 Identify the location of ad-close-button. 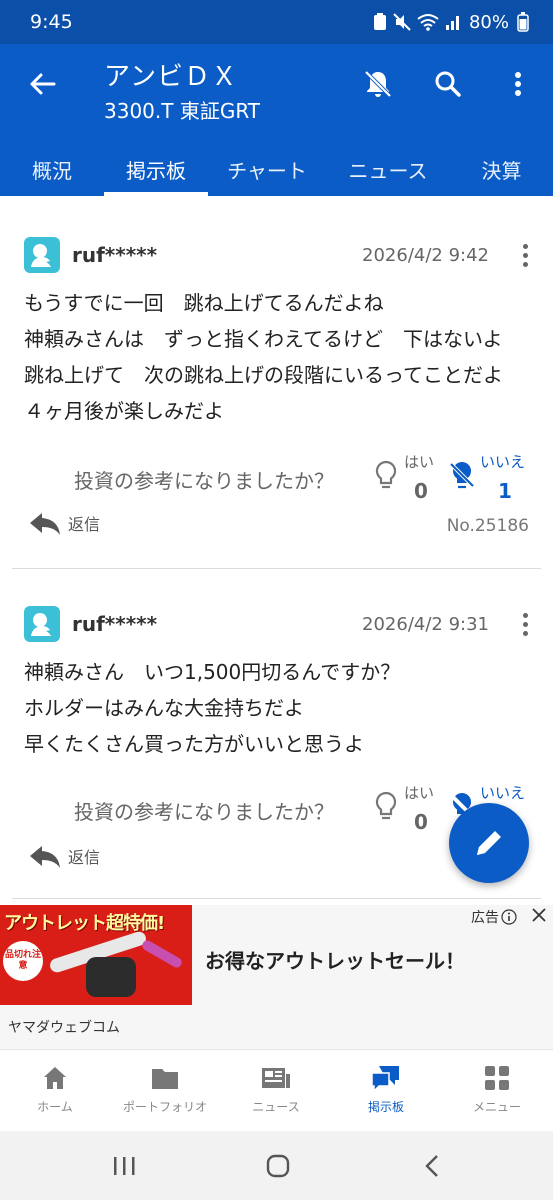
(539, 917).